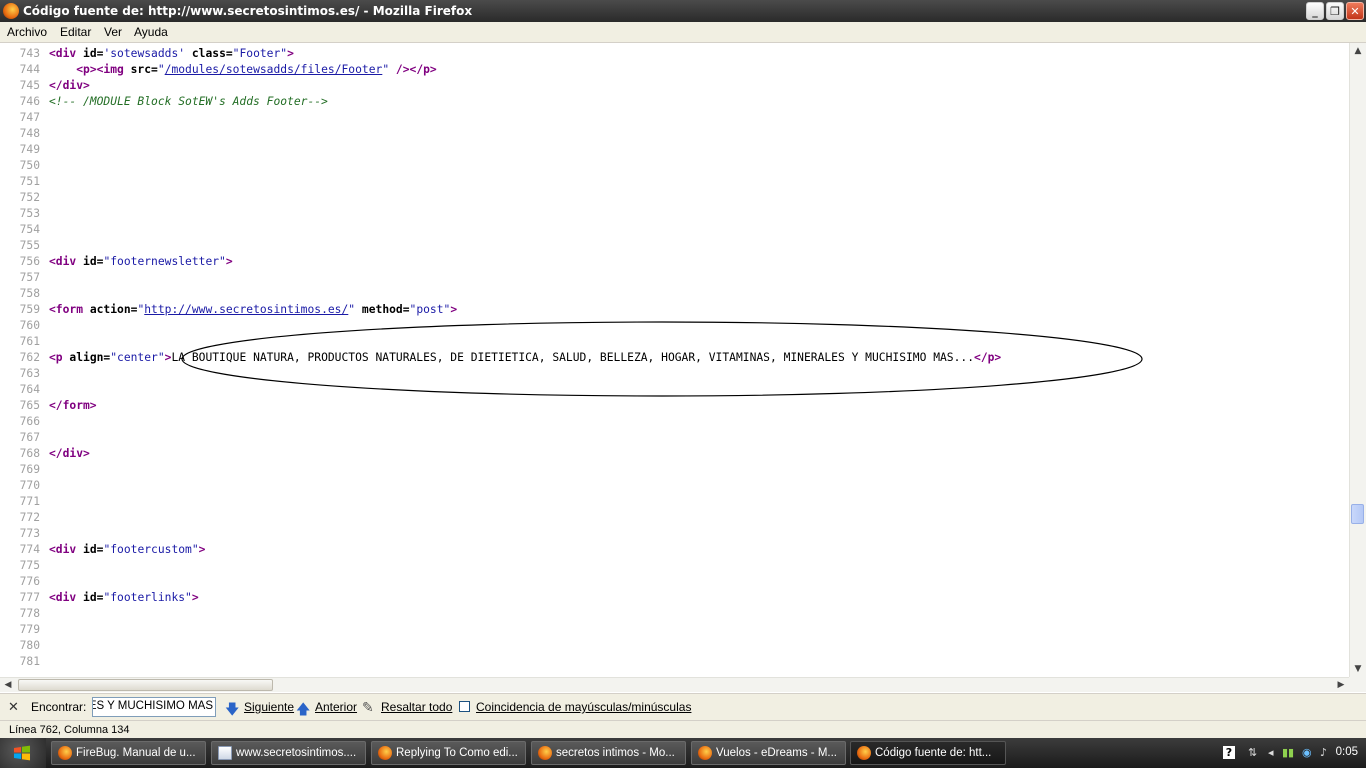 The width and height of the screenshot is (1366, 768). Describe the element at coordinates (670, 294) in the screenshot. I see `source-line: 758` at that location.